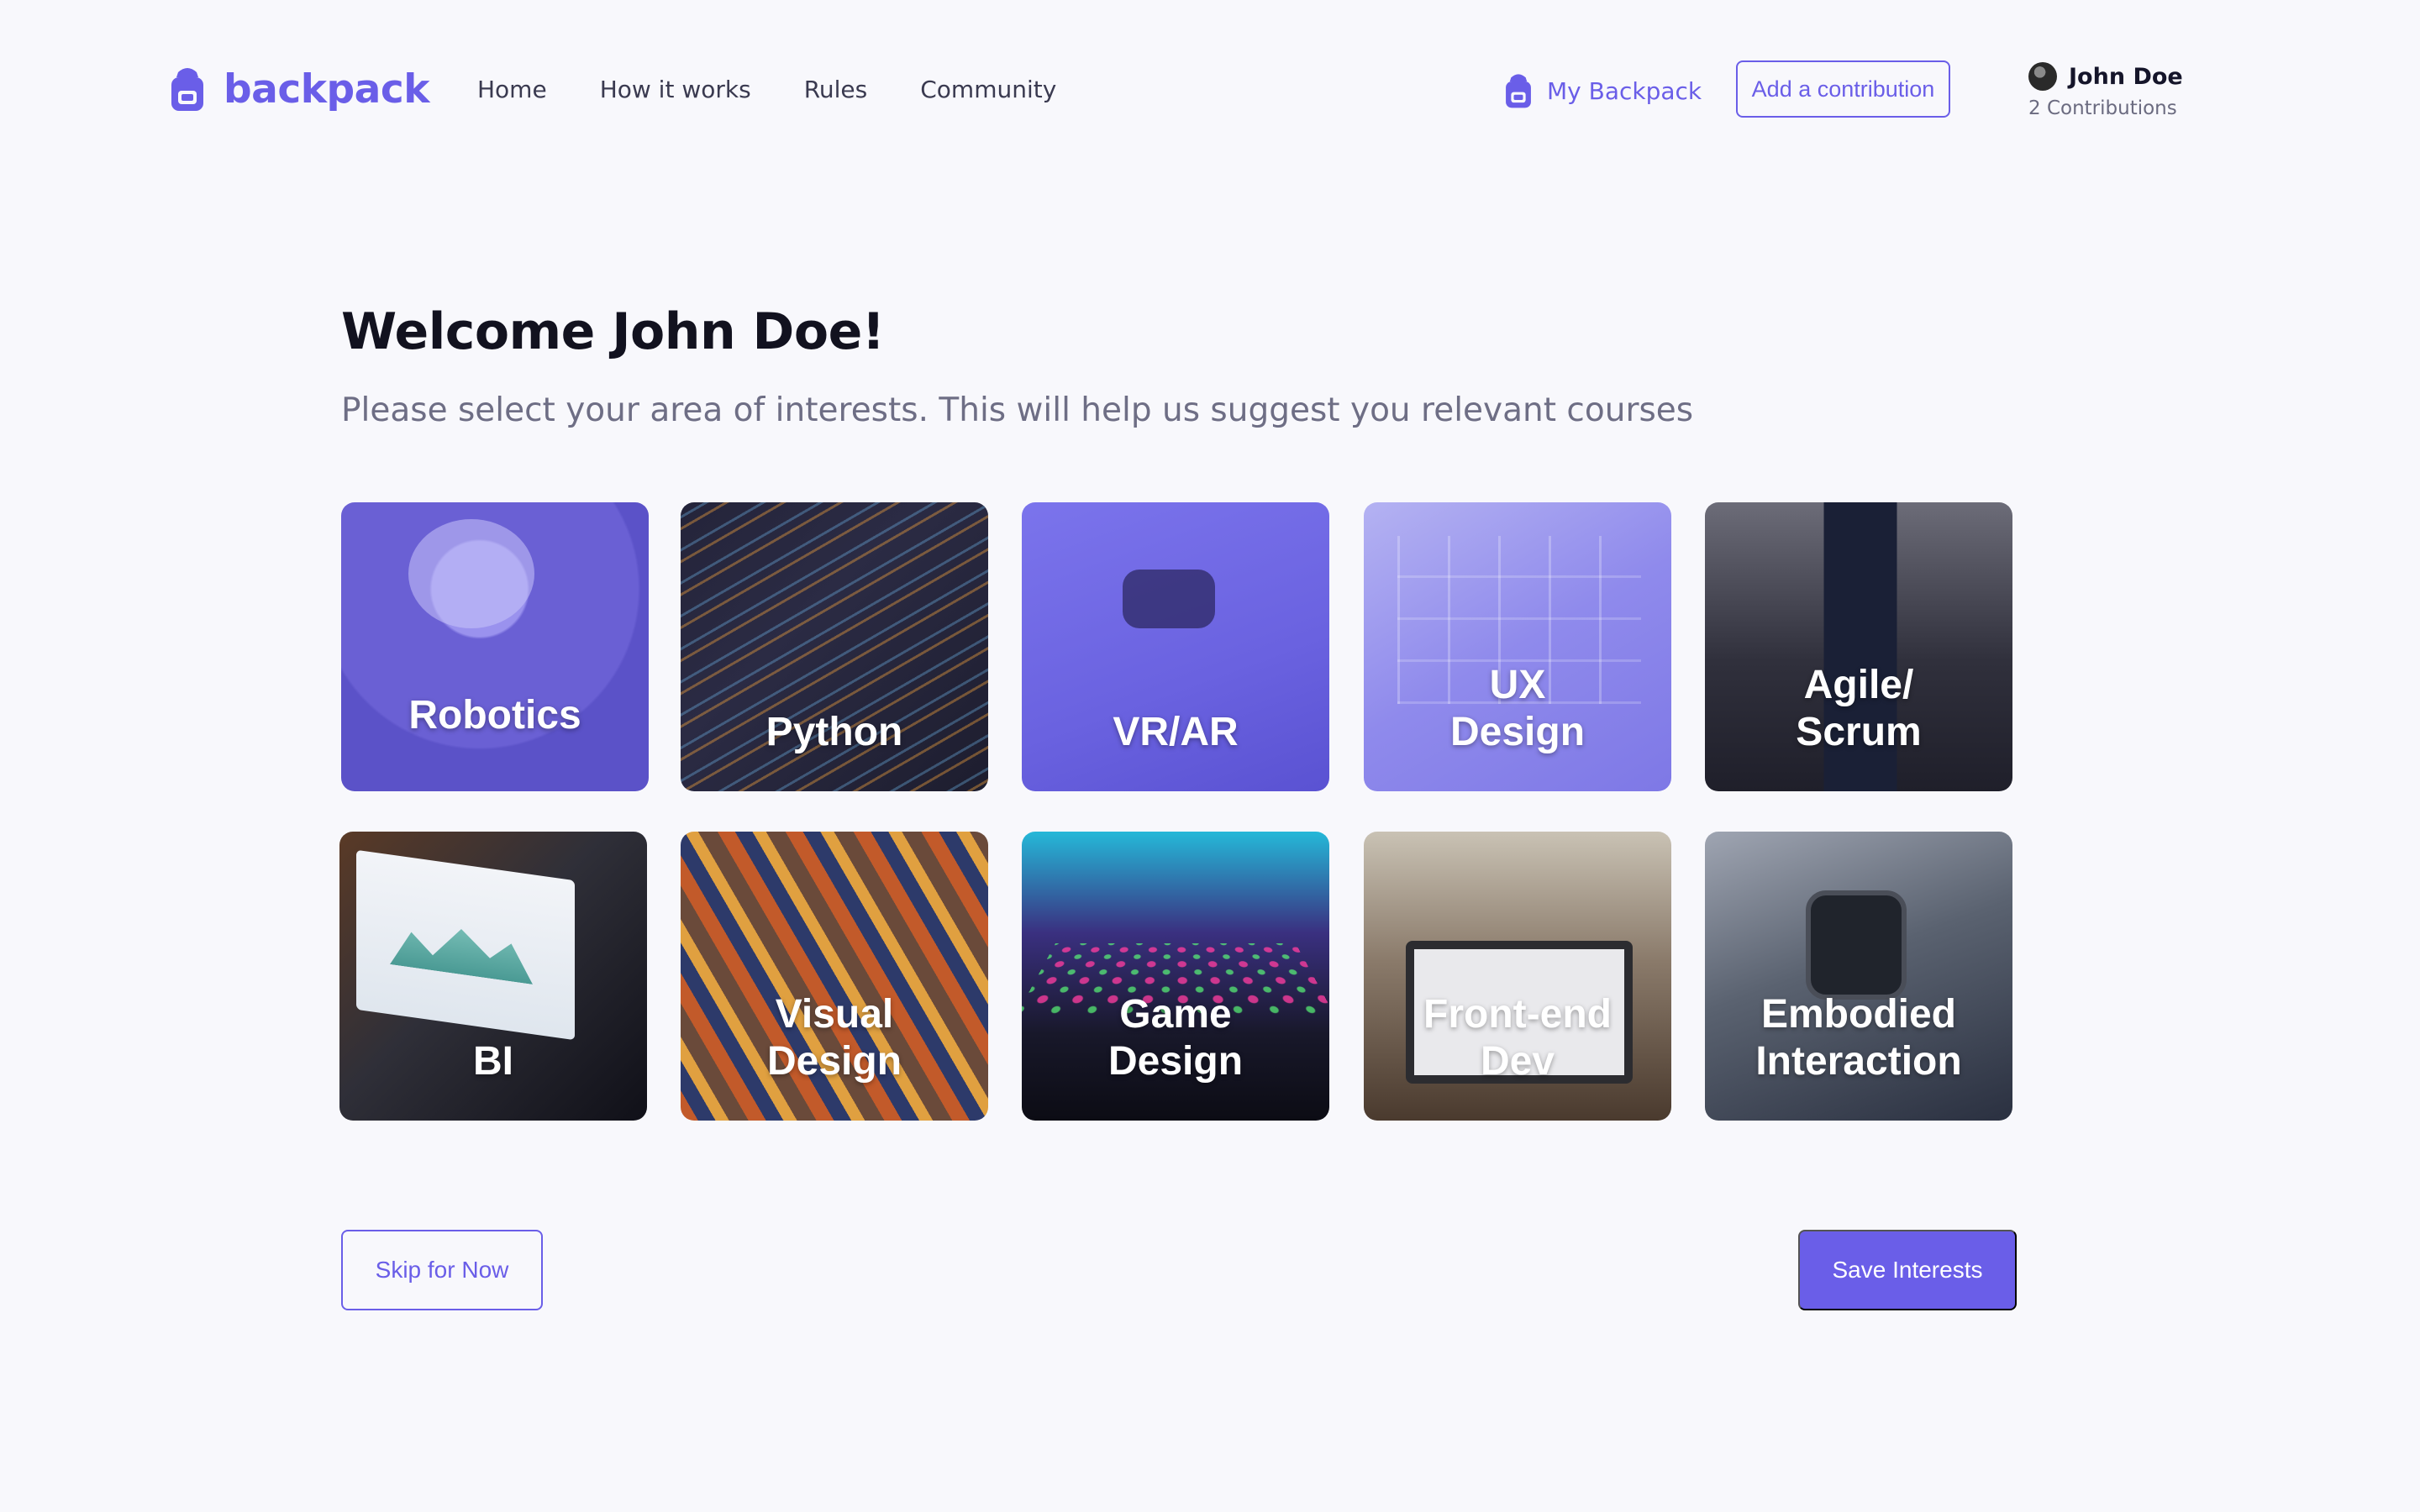  What do you see at coordinates (613, 331) in the screenshot?
I see `page-title: Welcome John Doe!` at bounding box center [613, 331].